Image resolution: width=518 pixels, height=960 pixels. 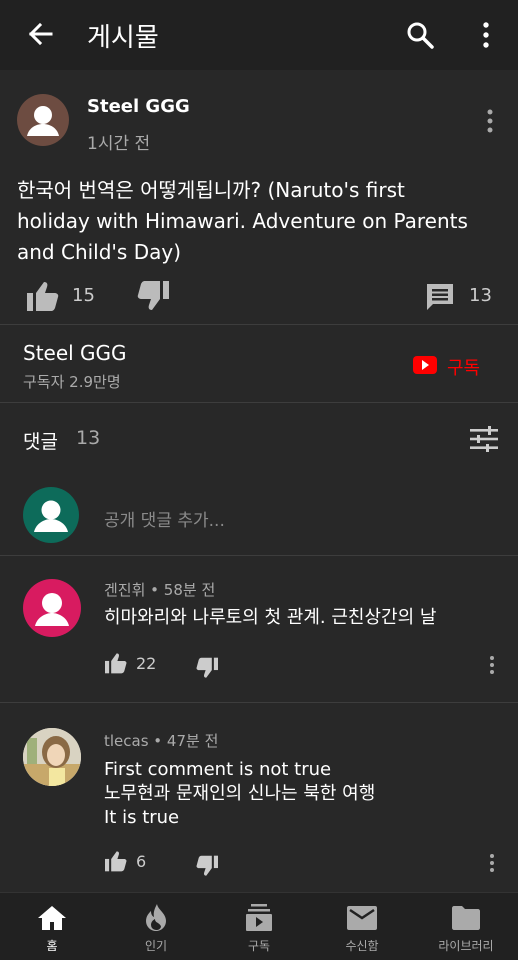 I want to click on subscribe-button: 구독, so click(x=463, y=367).